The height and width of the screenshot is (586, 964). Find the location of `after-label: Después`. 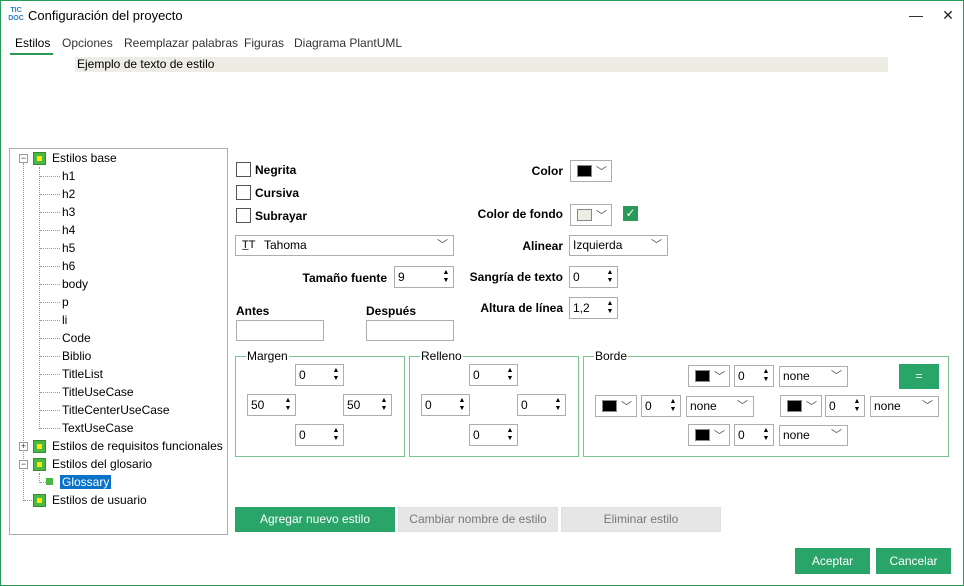

after-label: Después is located at coordinates (391, 311).